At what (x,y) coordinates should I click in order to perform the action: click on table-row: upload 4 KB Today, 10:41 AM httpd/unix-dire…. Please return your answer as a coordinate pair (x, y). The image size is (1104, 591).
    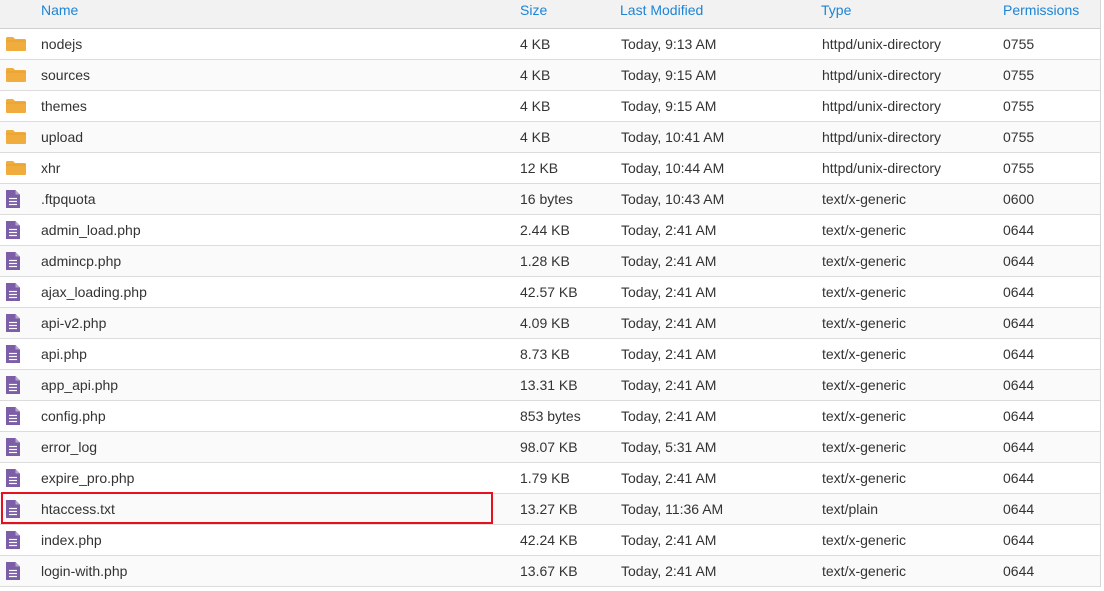
    Looking at the image, I should click on (550, 137).